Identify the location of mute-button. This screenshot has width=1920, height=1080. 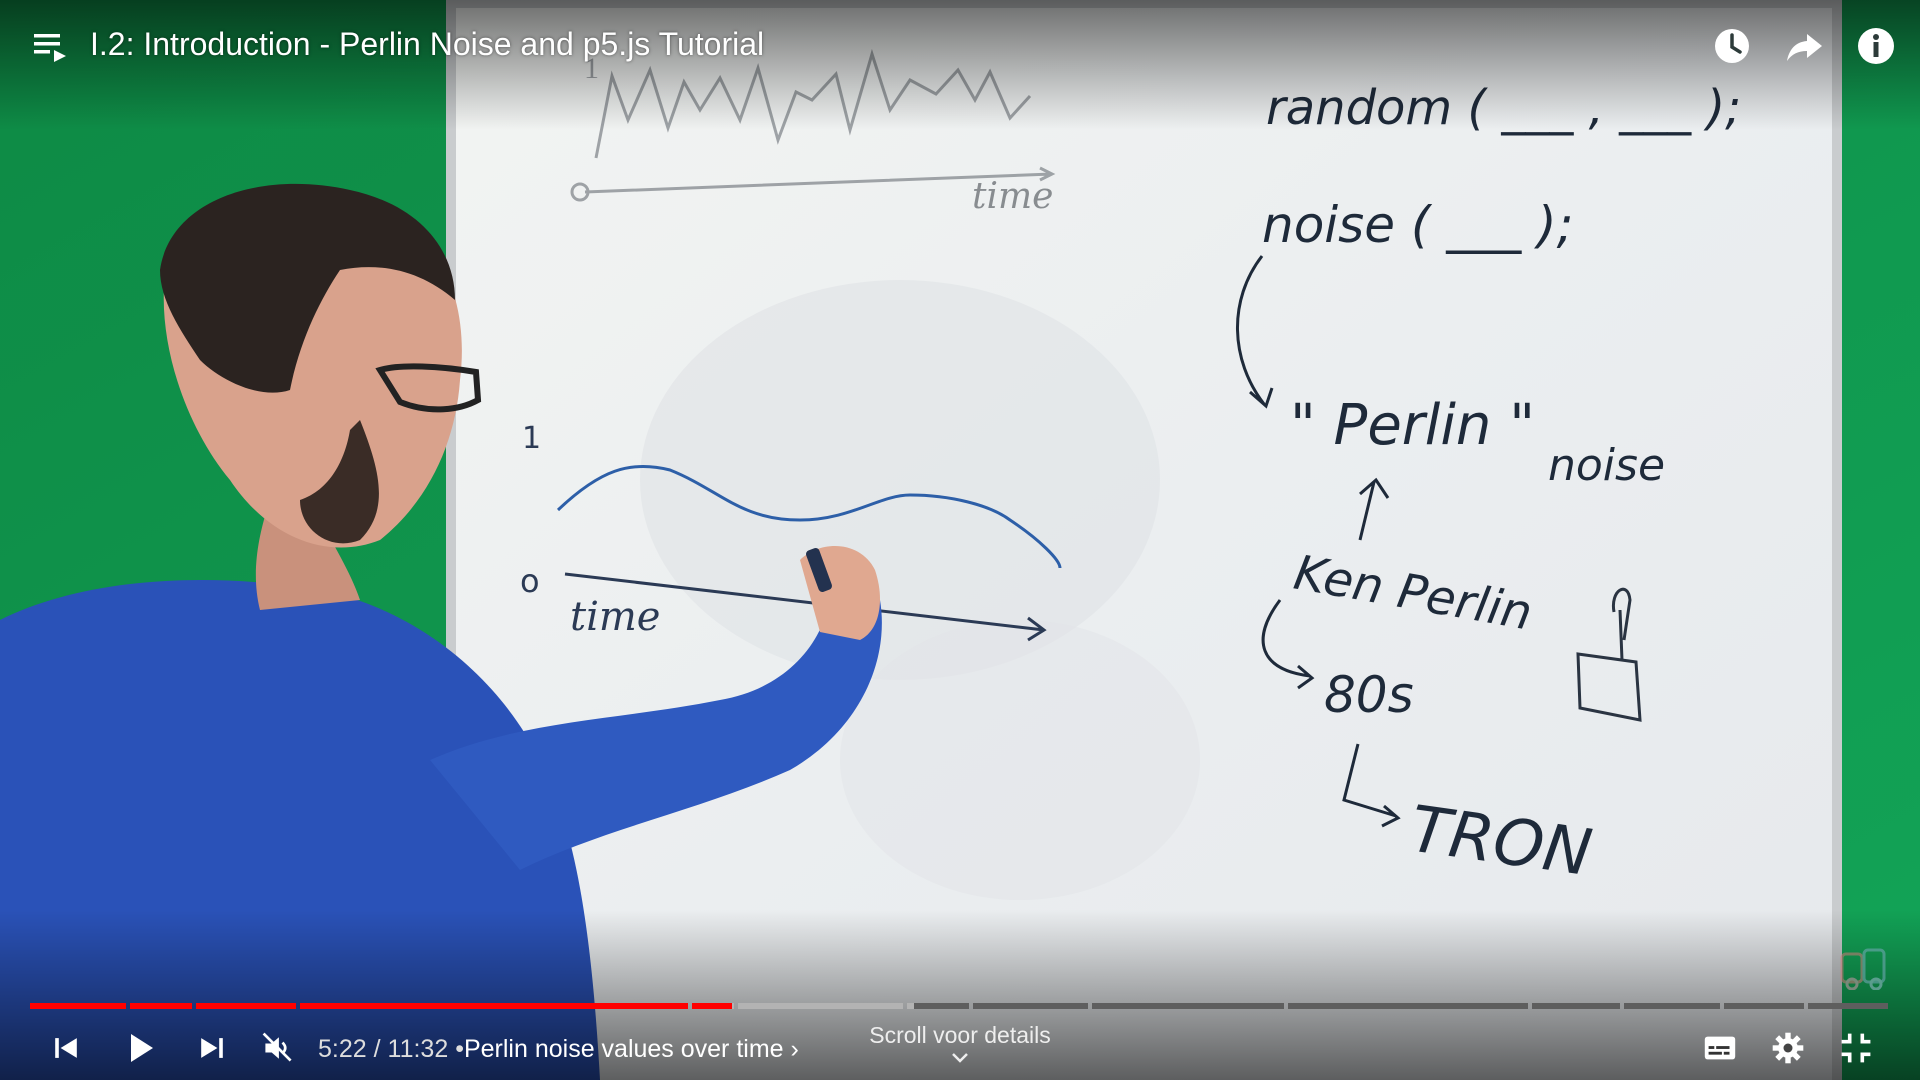
(278, 1048).